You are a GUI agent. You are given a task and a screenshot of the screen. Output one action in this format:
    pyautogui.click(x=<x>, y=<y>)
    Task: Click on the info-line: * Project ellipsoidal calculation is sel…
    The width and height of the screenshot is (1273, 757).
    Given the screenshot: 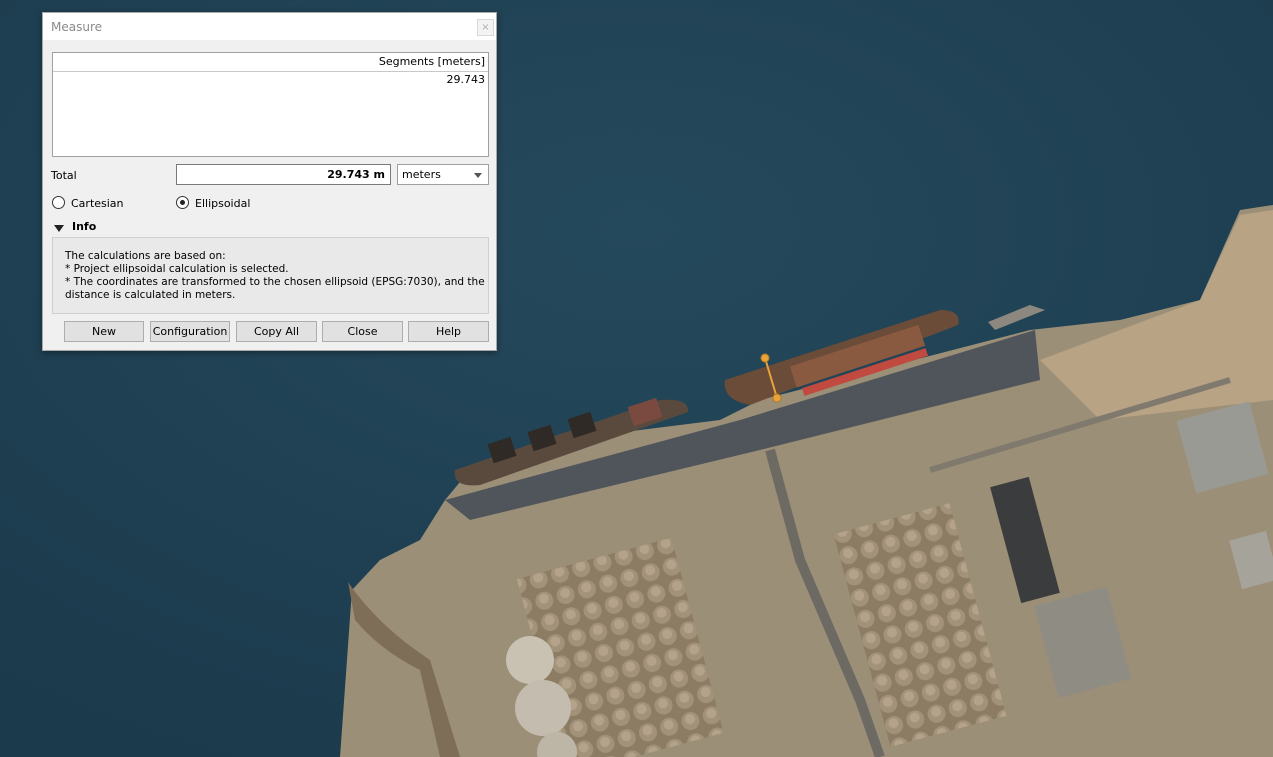 What is the action you would take?
    pyautogui.click(x=177, y=269)
    